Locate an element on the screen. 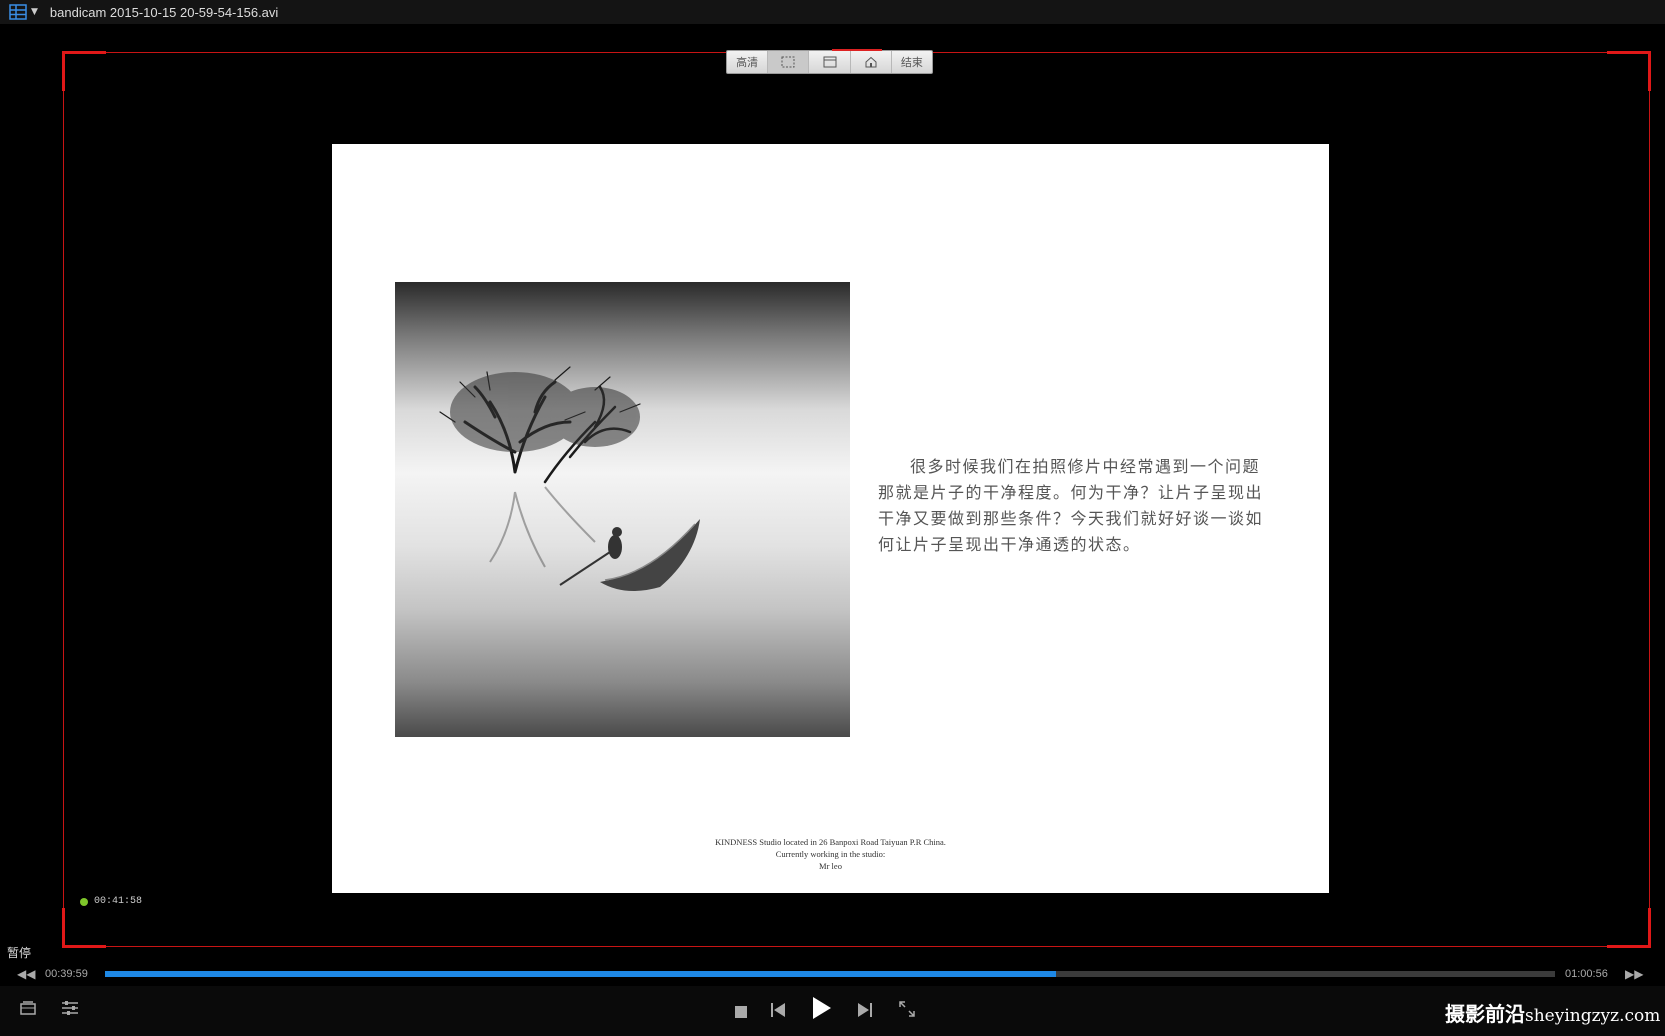  timeline-bar: ◀◀ 00:39:59 01:00:56 ▶▶ is located at coordinates (832, 974).